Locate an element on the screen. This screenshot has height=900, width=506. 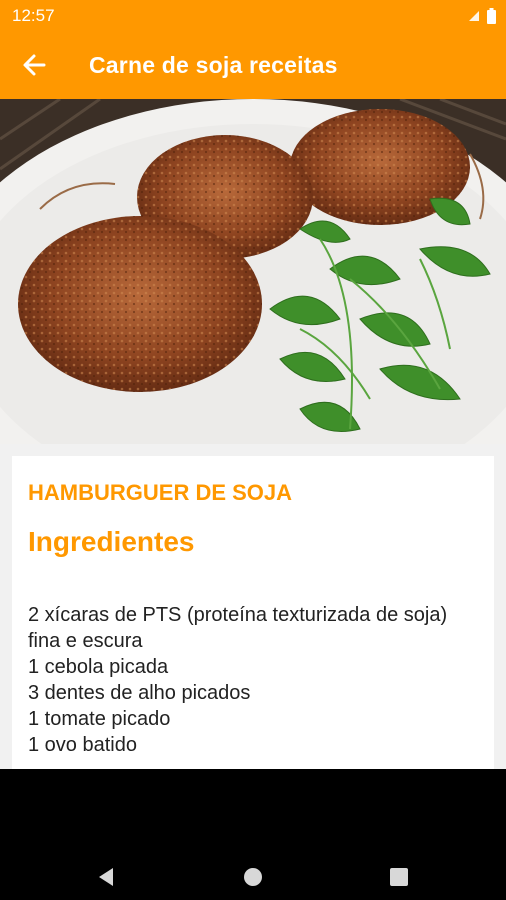
arrow-left-icon is located at coordinates (34, 65).